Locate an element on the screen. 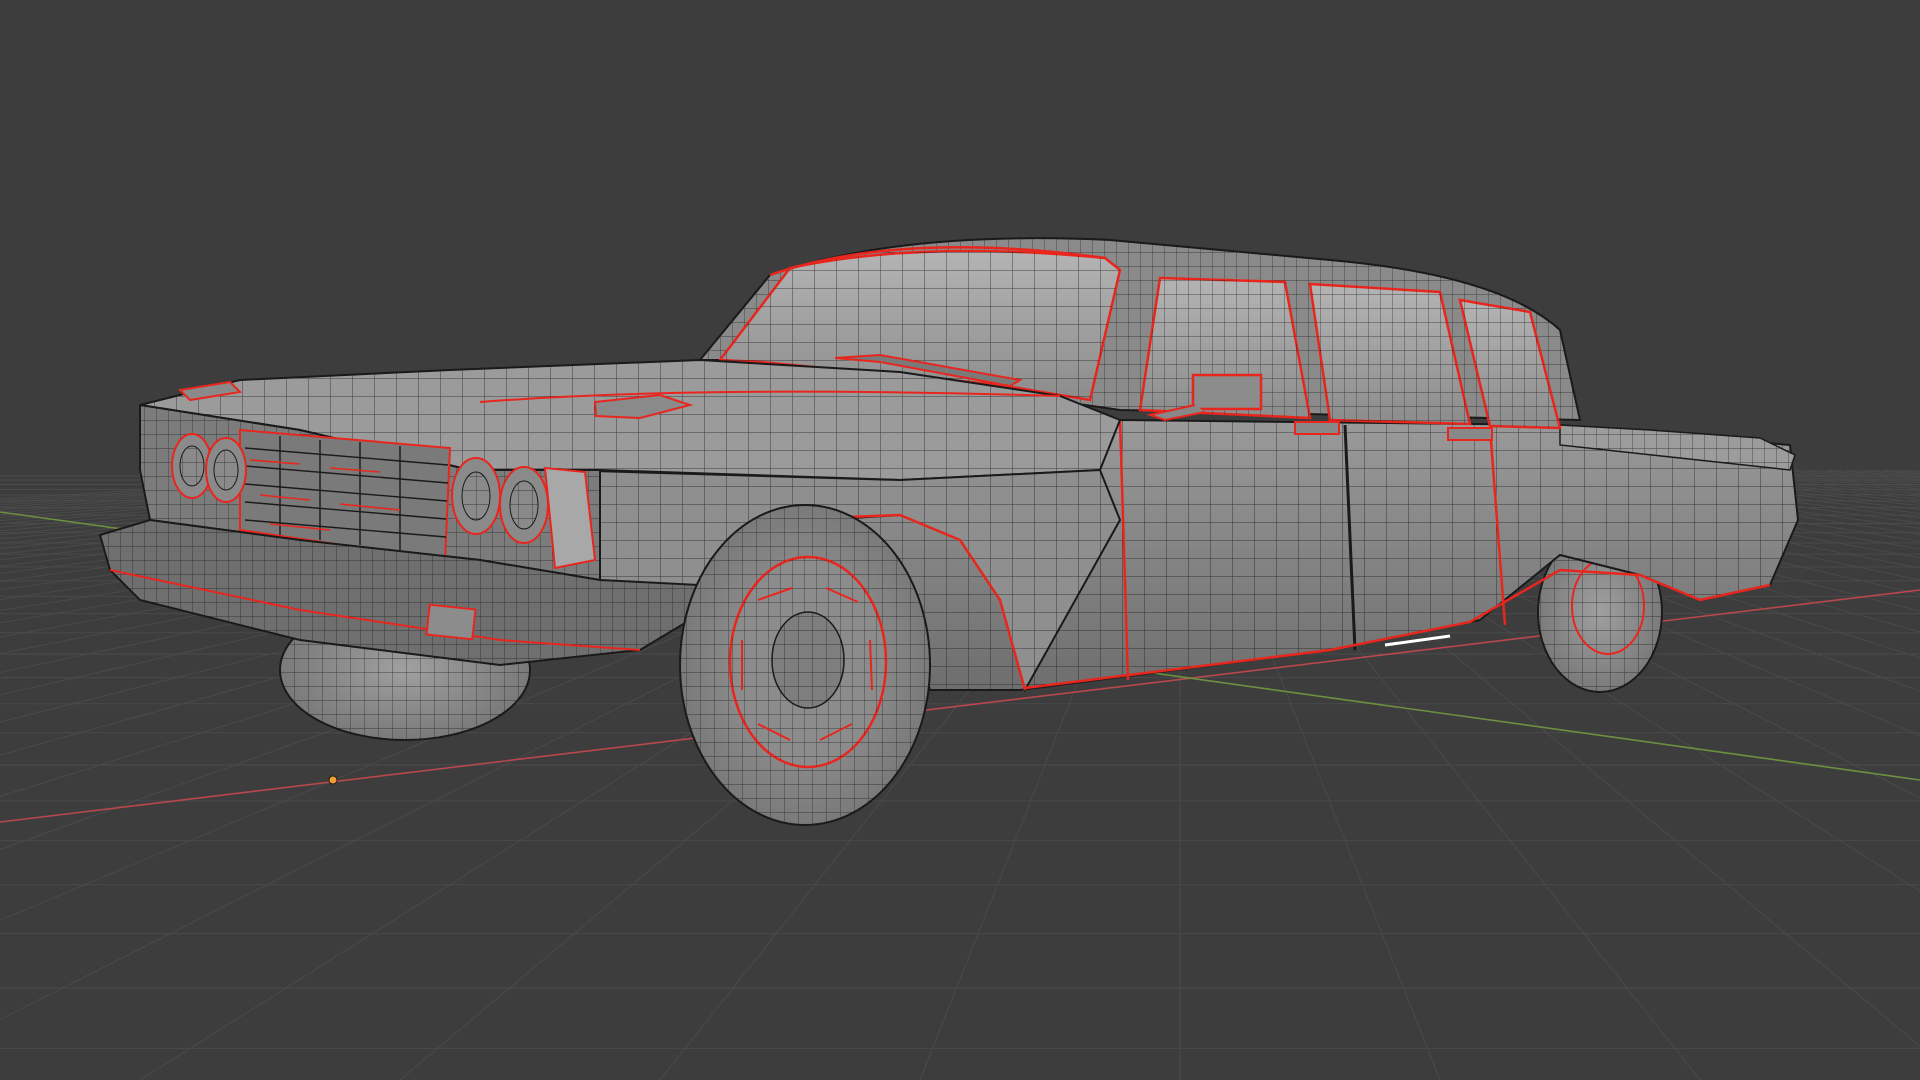 The image size is (1920, 1080). fog-light is located at coordinates (451, 622).